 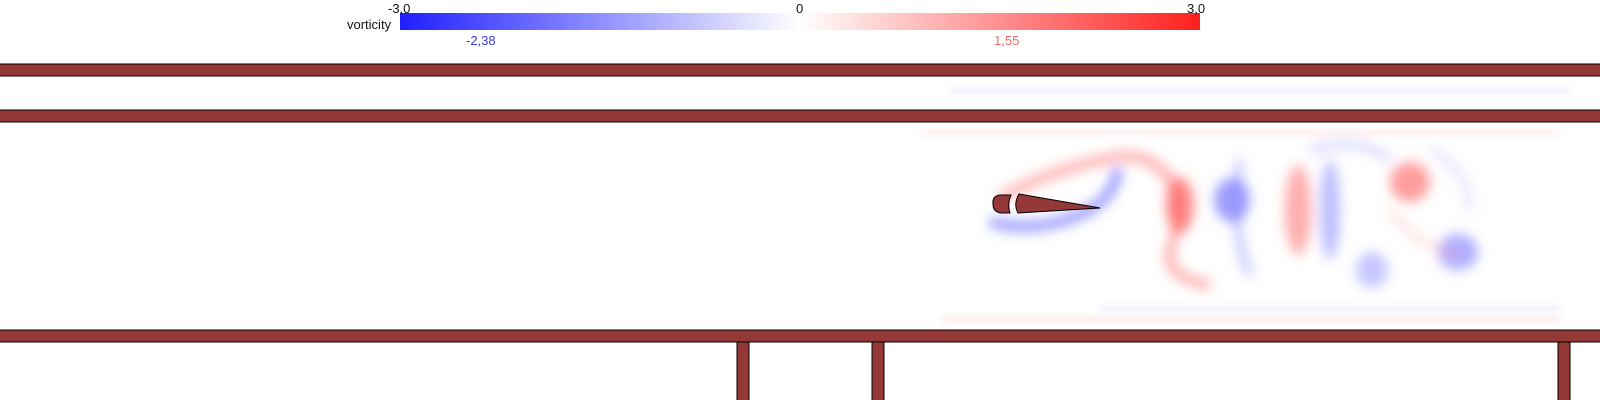 What do you see at coordinates (369, 24) in the screenshot?
I see `colorbar-title: vorticity` at bounding box center [369, 24].